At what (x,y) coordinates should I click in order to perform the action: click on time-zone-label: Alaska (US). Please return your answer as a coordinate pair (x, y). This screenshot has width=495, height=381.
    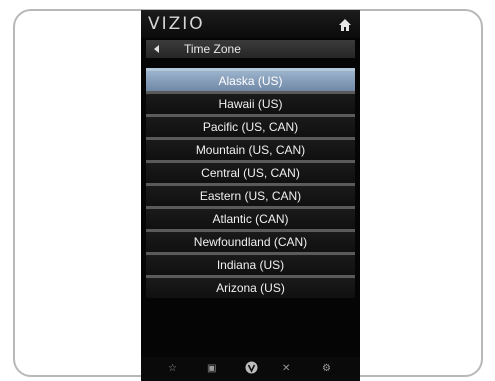
    Looking at the image, I should click on (250, 81).